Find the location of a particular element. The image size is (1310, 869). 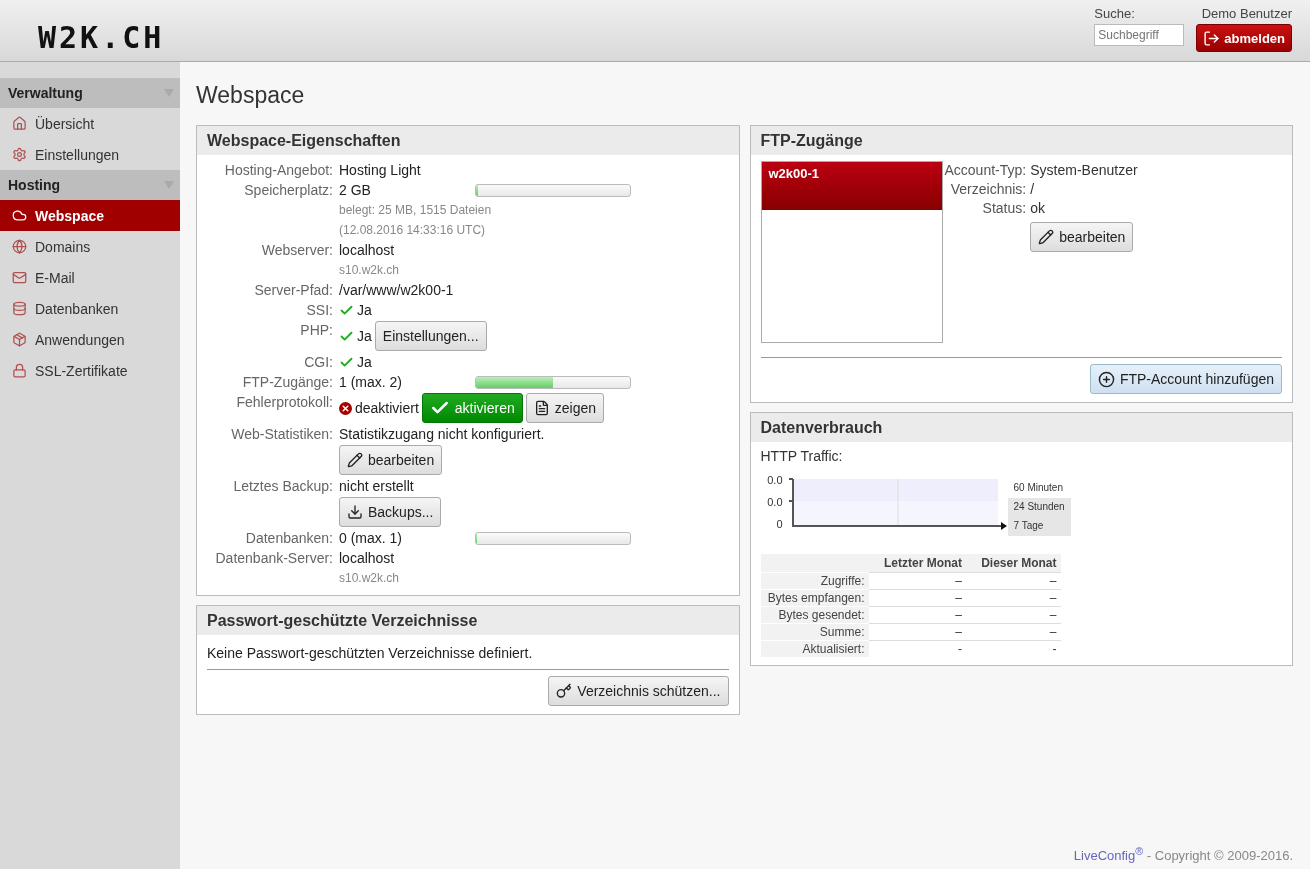

sidebar-item: Webspace is located at coordinates (90, 215).